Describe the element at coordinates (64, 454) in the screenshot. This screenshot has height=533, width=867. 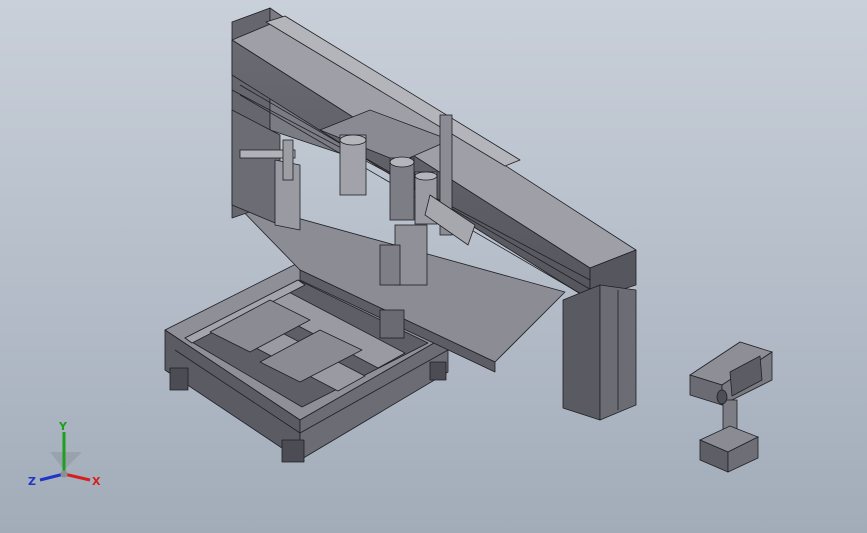
I see `triad-graphic: X Y Z` at that location.